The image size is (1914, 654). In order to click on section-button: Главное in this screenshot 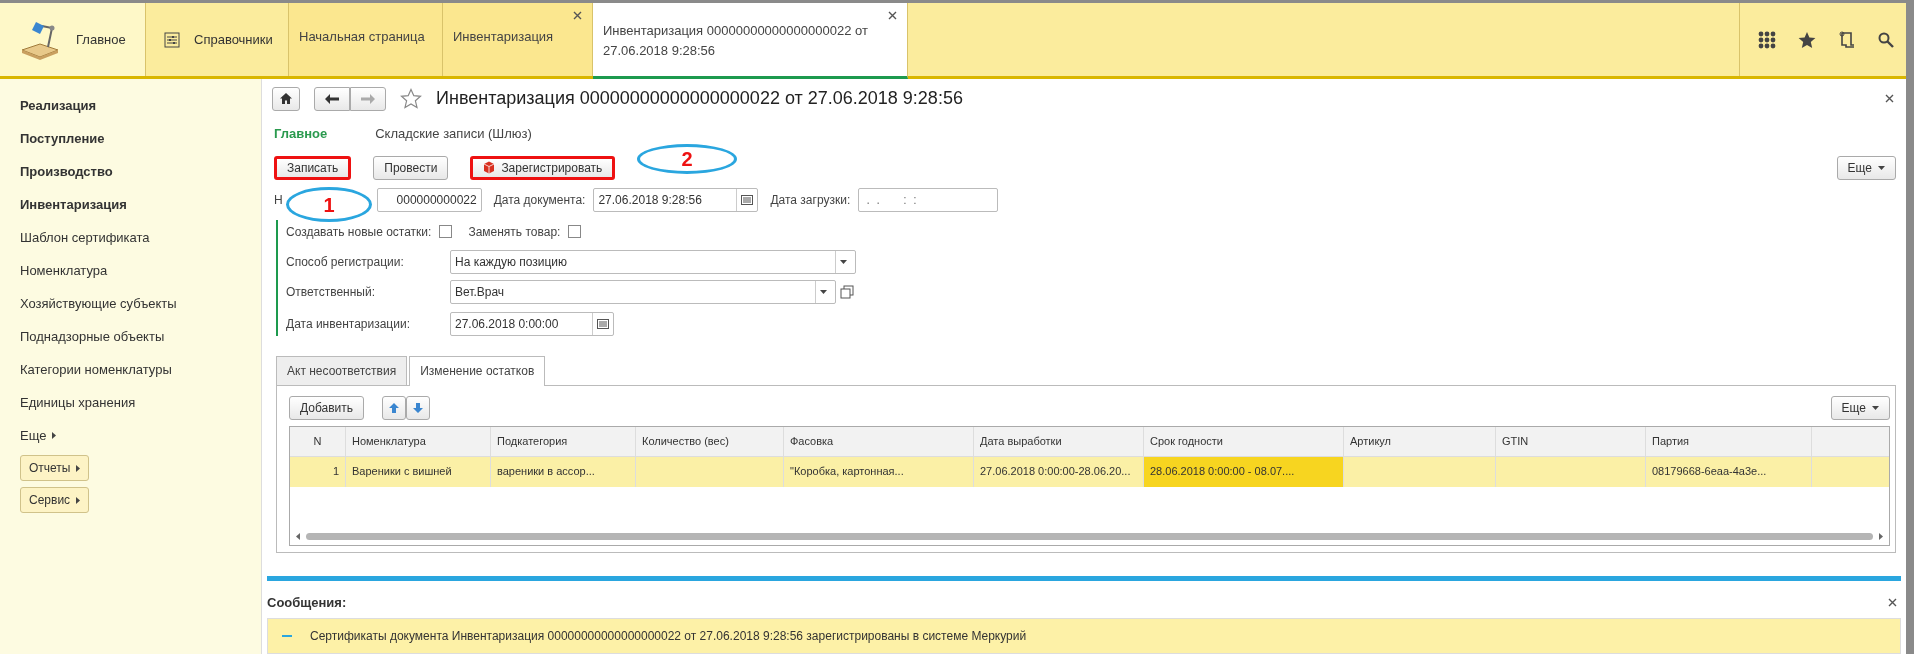, I will do `click(73, 39)`.